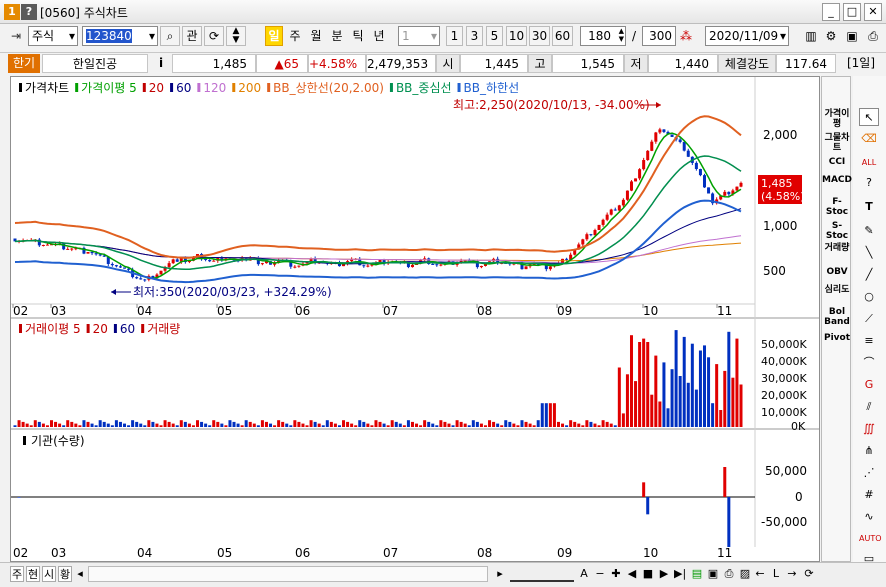 The height and width of the screenshot is (587, 886). I want to click on line-icon: ╲, so click(869, 253).